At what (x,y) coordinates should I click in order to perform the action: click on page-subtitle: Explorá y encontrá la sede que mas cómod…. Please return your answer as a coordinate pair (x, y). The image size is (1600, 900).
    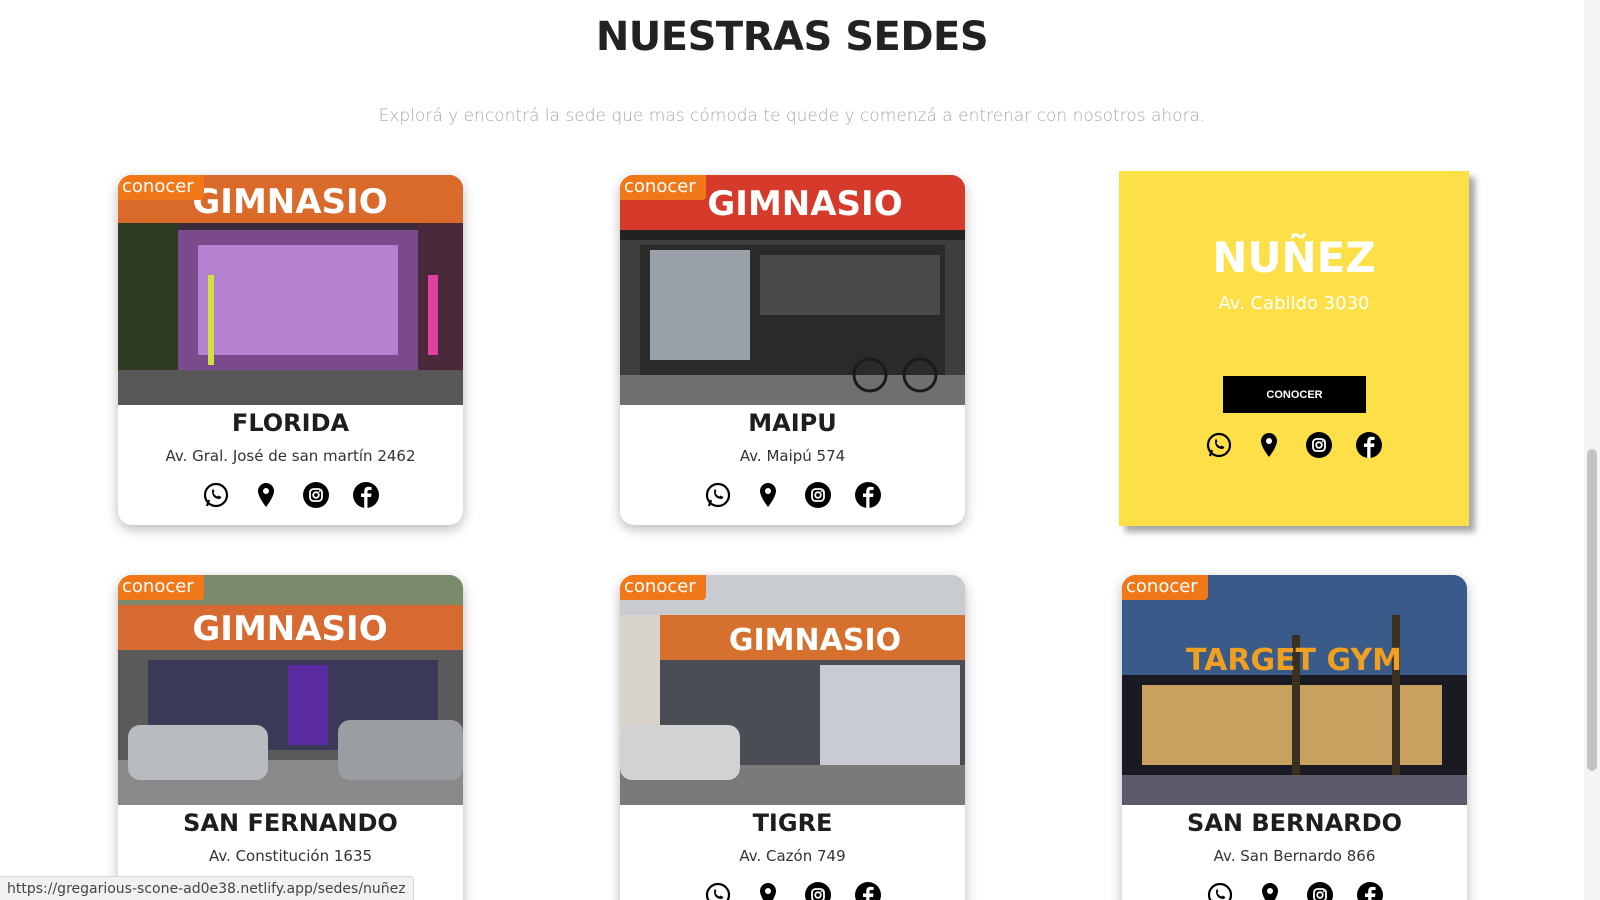
    Looking at the image, I should click on (792, 116).